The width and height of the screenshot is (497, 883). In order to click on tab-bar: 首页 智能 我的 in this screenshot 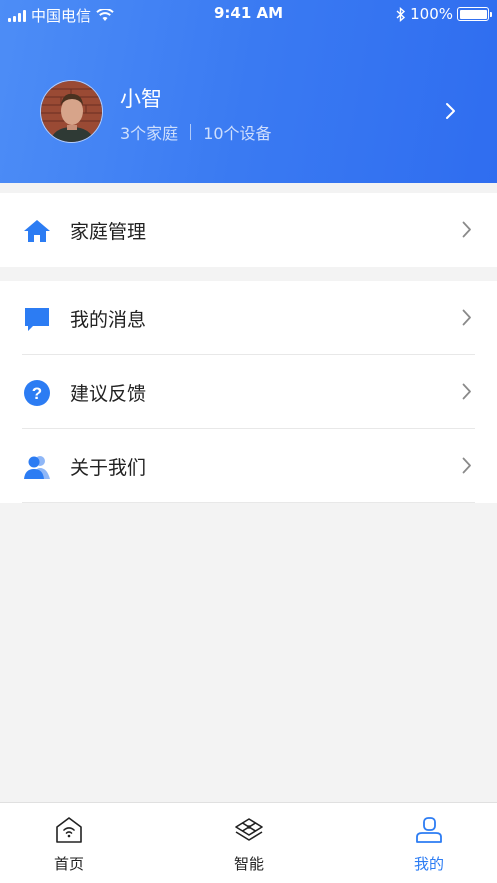, I will do `click(248, 842)`.